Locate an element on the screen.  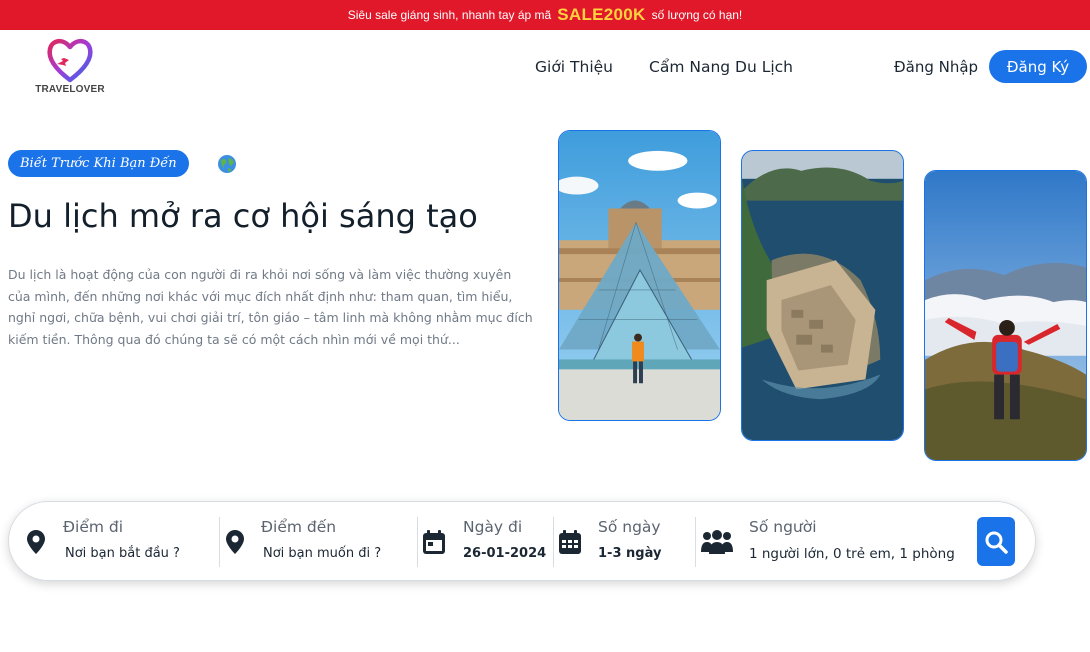
search-to-field: Điểm đến Nơi bạn muốn đi ? is located at coordinates (321, 542).